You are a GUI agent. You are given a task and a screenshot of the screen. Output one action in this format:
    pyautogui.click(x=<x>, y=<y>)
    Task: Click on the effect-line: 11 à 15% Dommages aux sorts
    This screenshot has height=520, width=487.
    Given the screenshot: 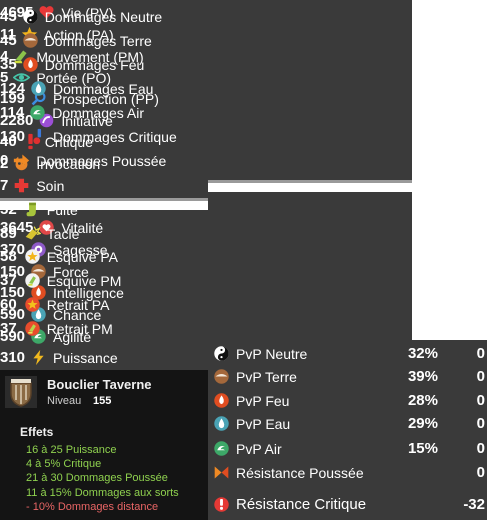 What is the action you would take?
    pyautogui.click(x=102, y=493)
    